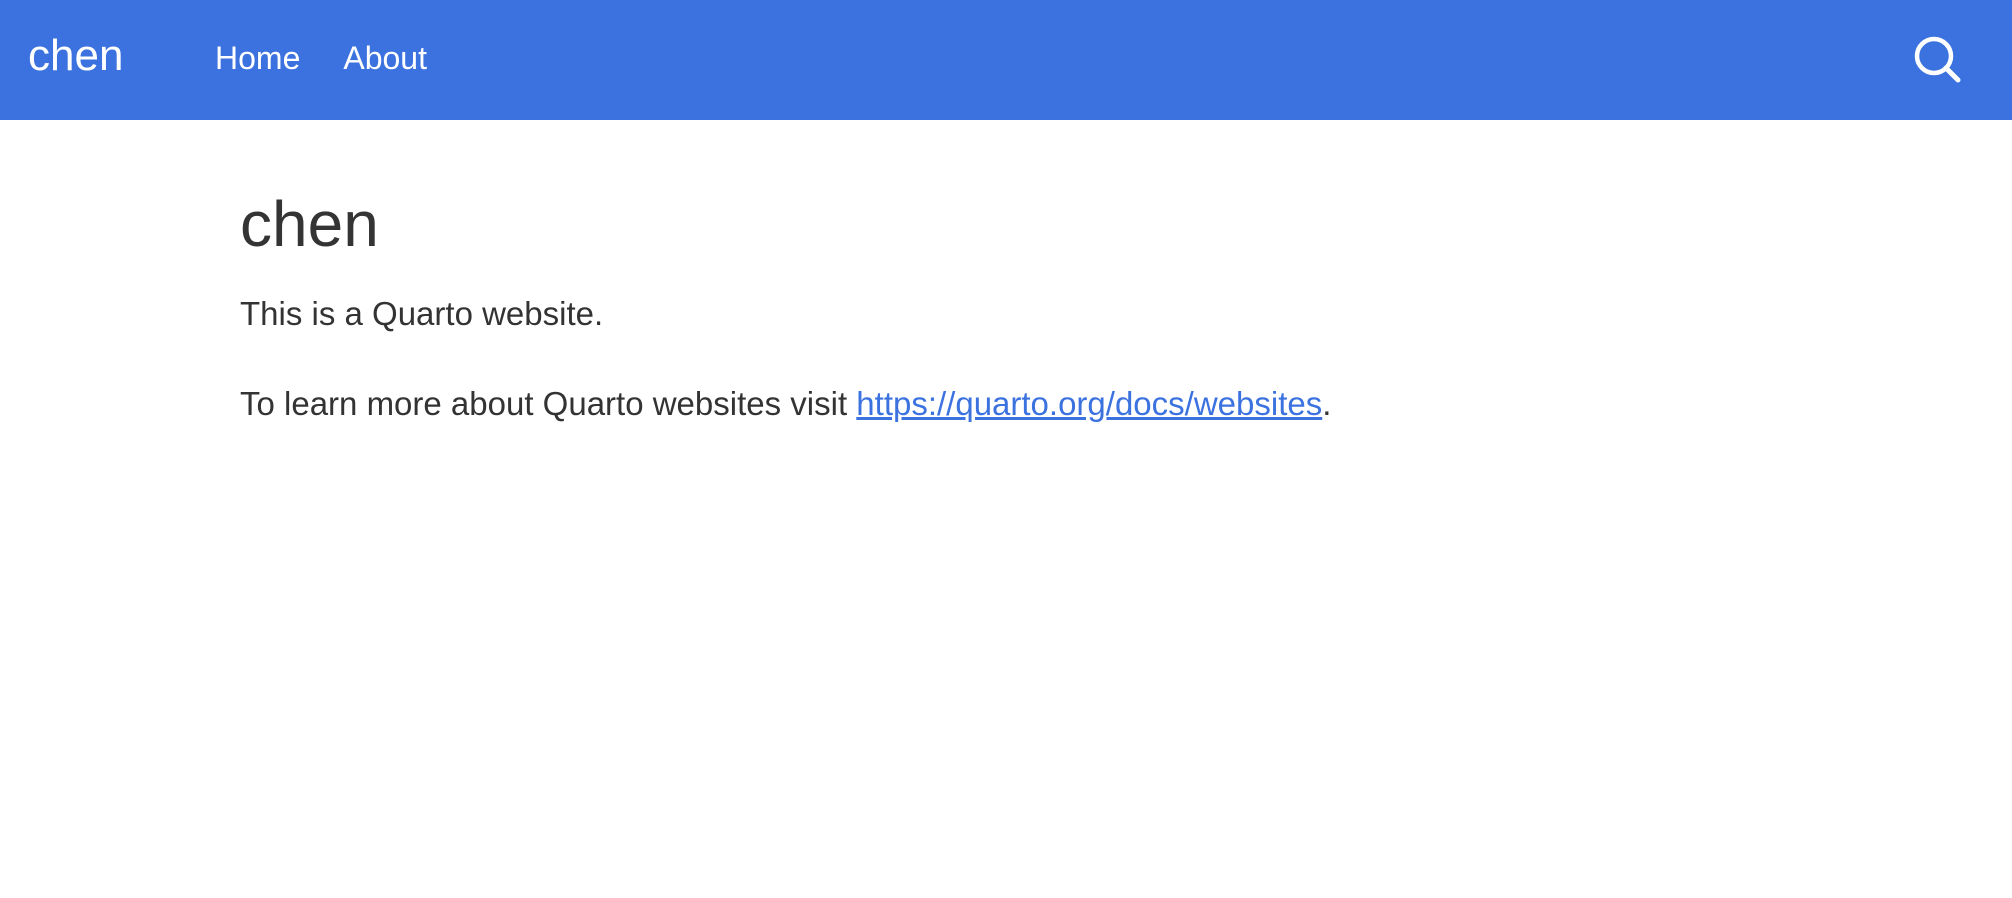  Describe the element at coordinates (75, 56) in the screenshot. I see `site-brand: chen` at that location.